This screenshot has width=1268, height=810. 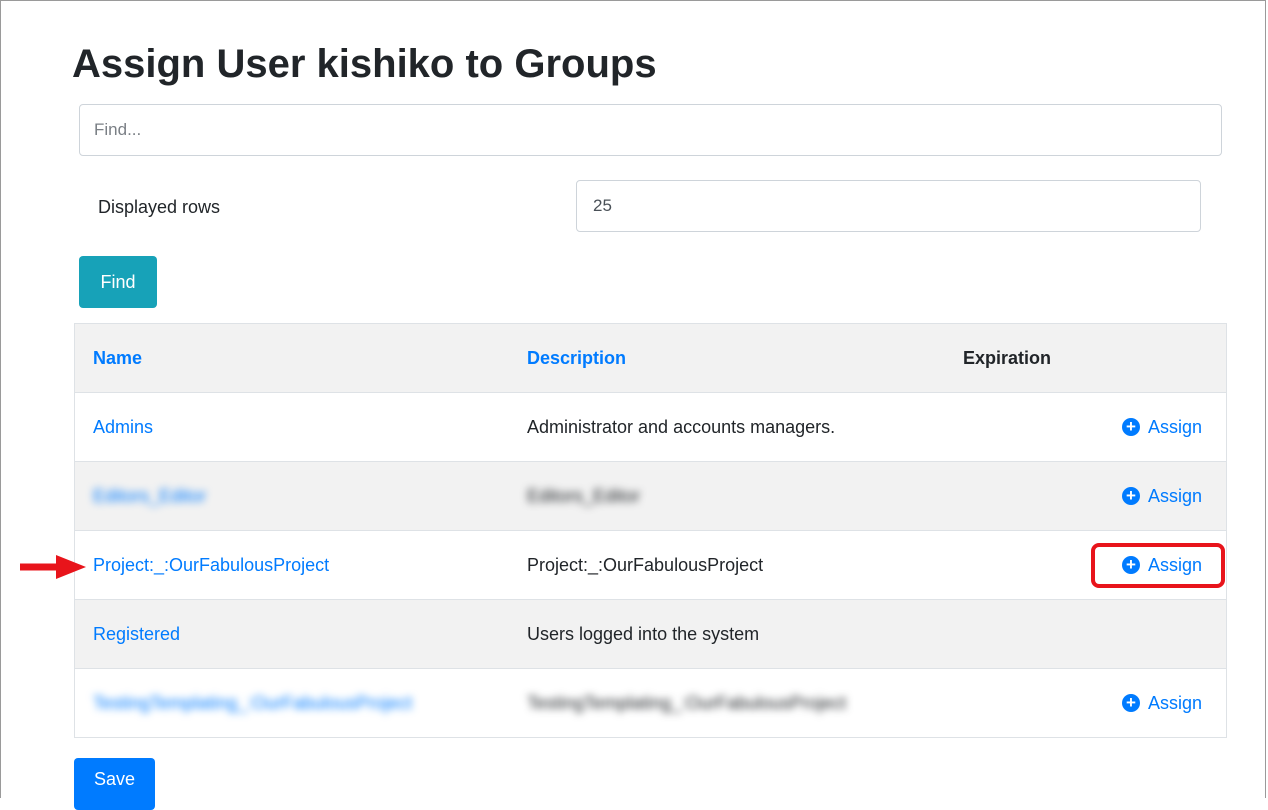 I want to click on column-header-expiration: Expiration, so click(x=1007, y=357).